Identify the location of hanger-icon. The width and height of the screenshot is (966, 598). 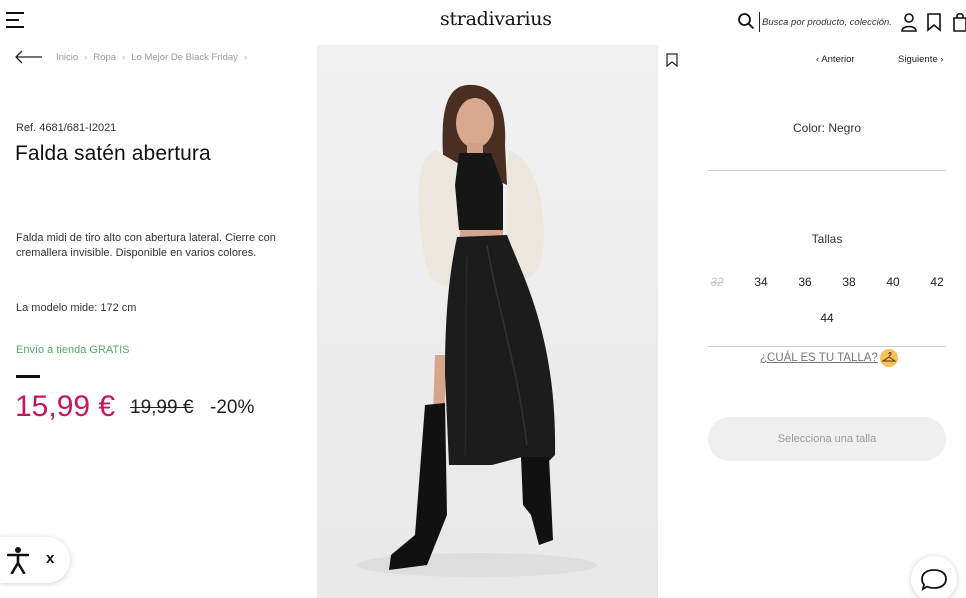
(888, 358).